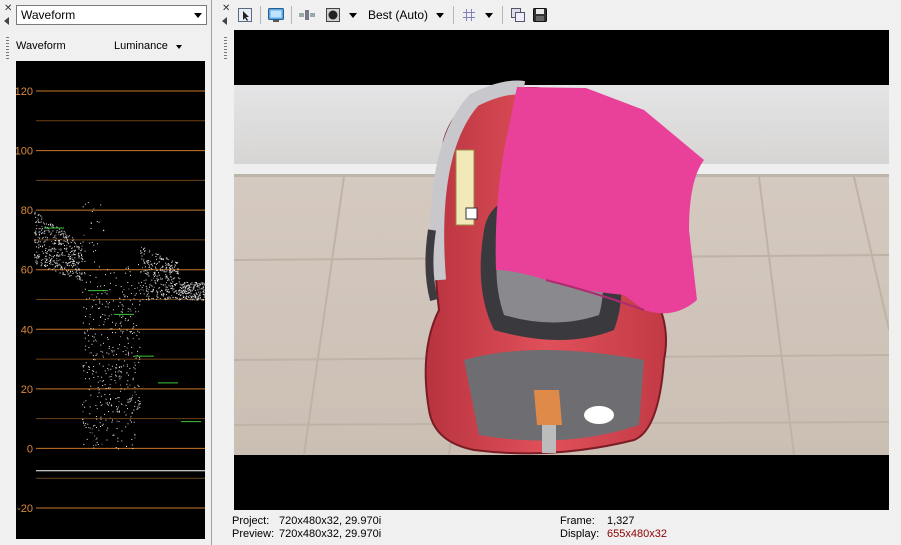 The height and width of the screenshot is (545, 901). I want to click on waveform-tick-label: 100, so click(24, 152).